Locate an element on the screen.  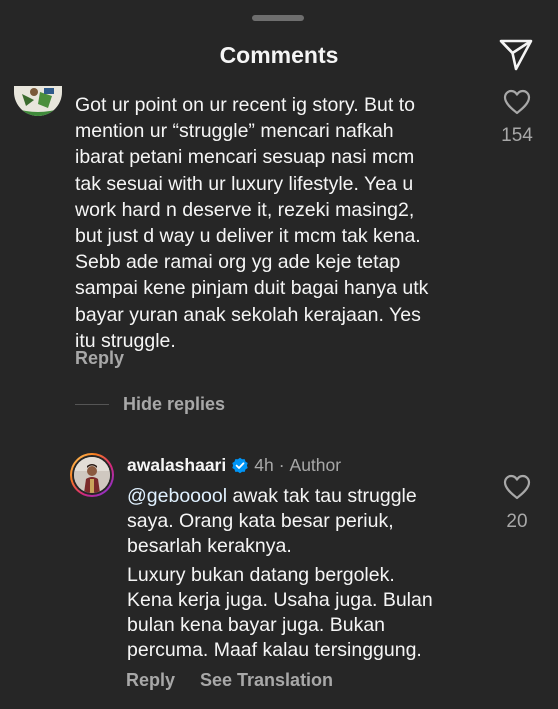
timestamp: 4h is located at coordinates (264, 465).